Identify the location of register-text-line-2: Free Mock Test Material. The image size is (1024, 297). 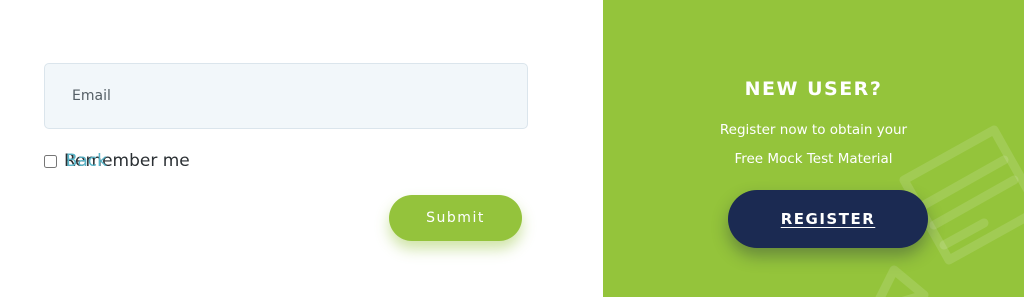
(813, 159).